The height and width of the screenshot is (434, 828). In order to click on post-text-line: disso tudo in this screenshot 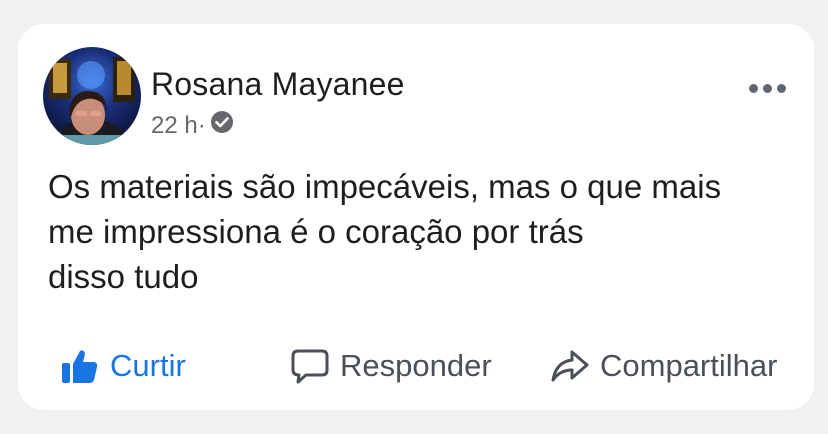, I will do `click(123, 276)`.